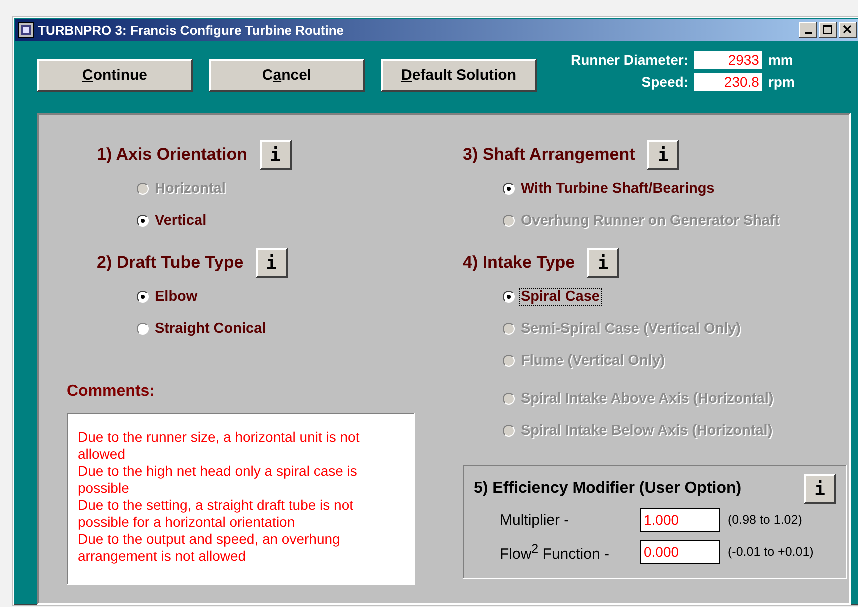  I want to click on comments-heading: Comments:, so click(111, 392).